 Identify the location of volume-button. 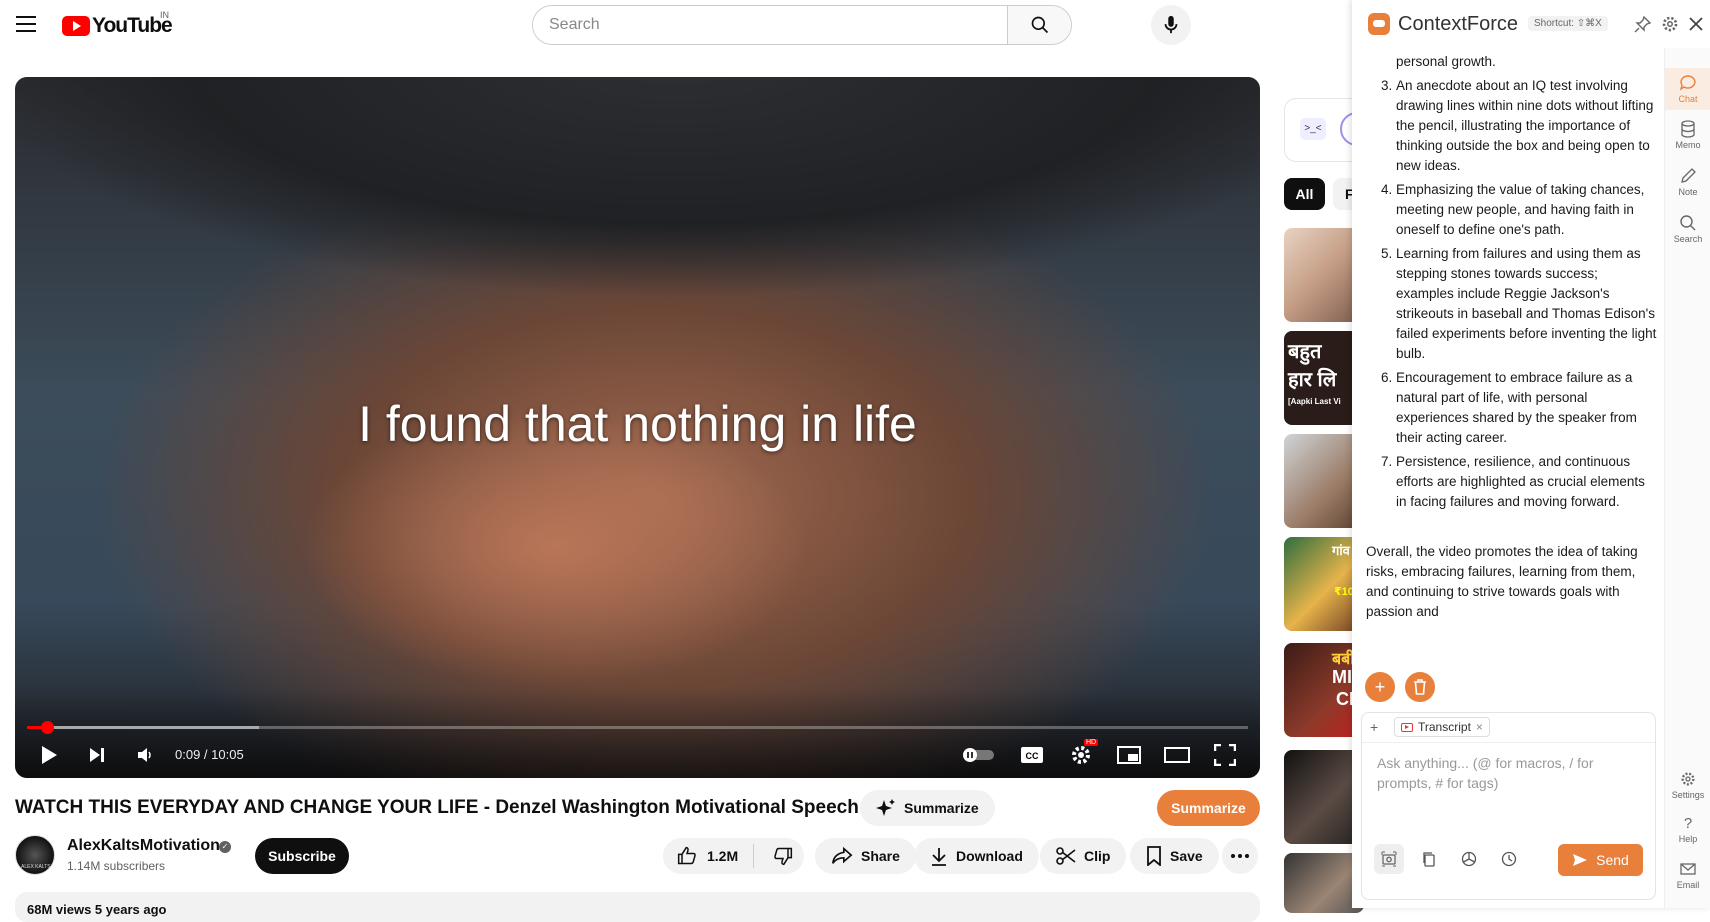
(145, 755).